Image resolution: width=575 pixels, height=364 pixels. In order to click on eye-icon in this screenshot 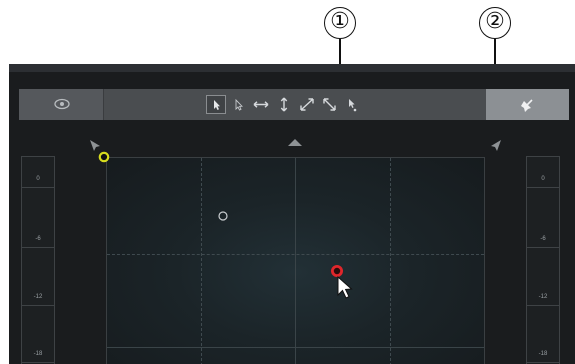, I will do `click(62, 104)`.